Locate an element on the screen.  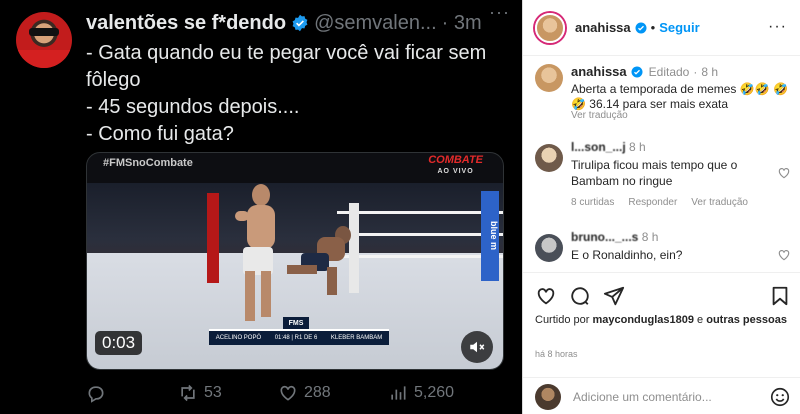
retweet-count: 53 is located at coordinates (213, 392).